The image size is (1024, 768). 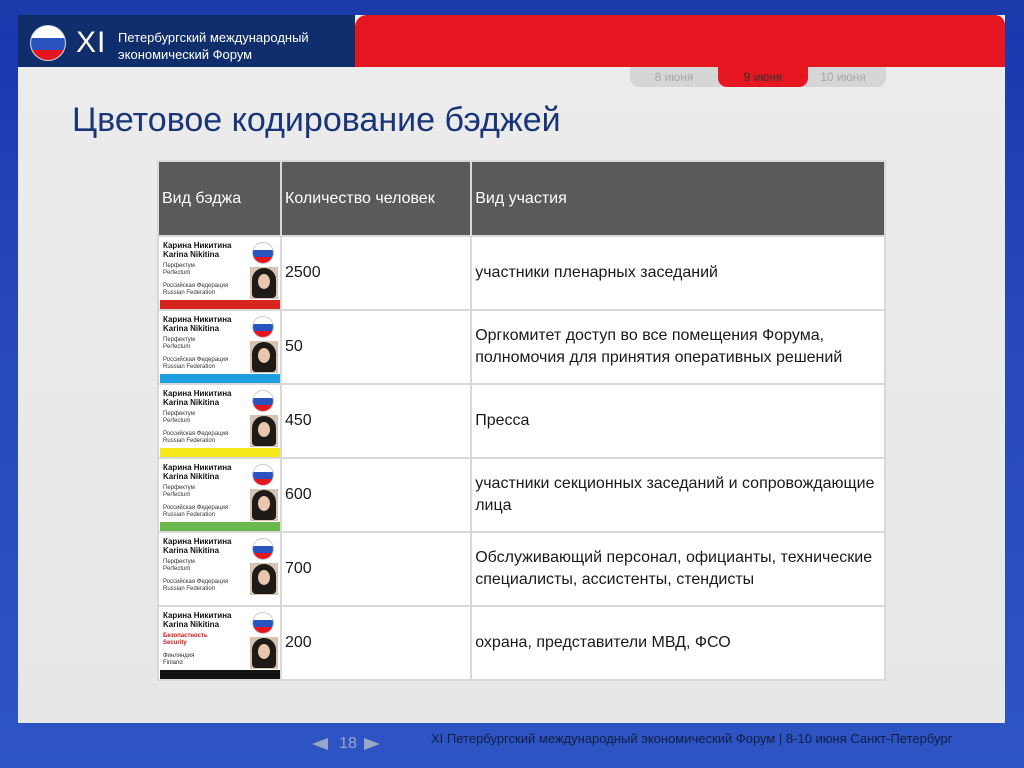 What do you see at coordinates (206, 640) in the screenshot?
I see `badge-organization: Безопастность Security` at bounding box center [206, 640].